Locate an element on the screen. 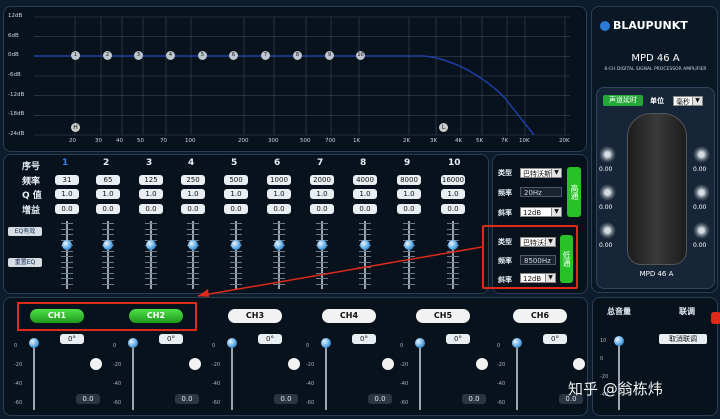 The image size is (720, 419). eq-enable-button: EQ有效 is located at coordinates (25, 231).